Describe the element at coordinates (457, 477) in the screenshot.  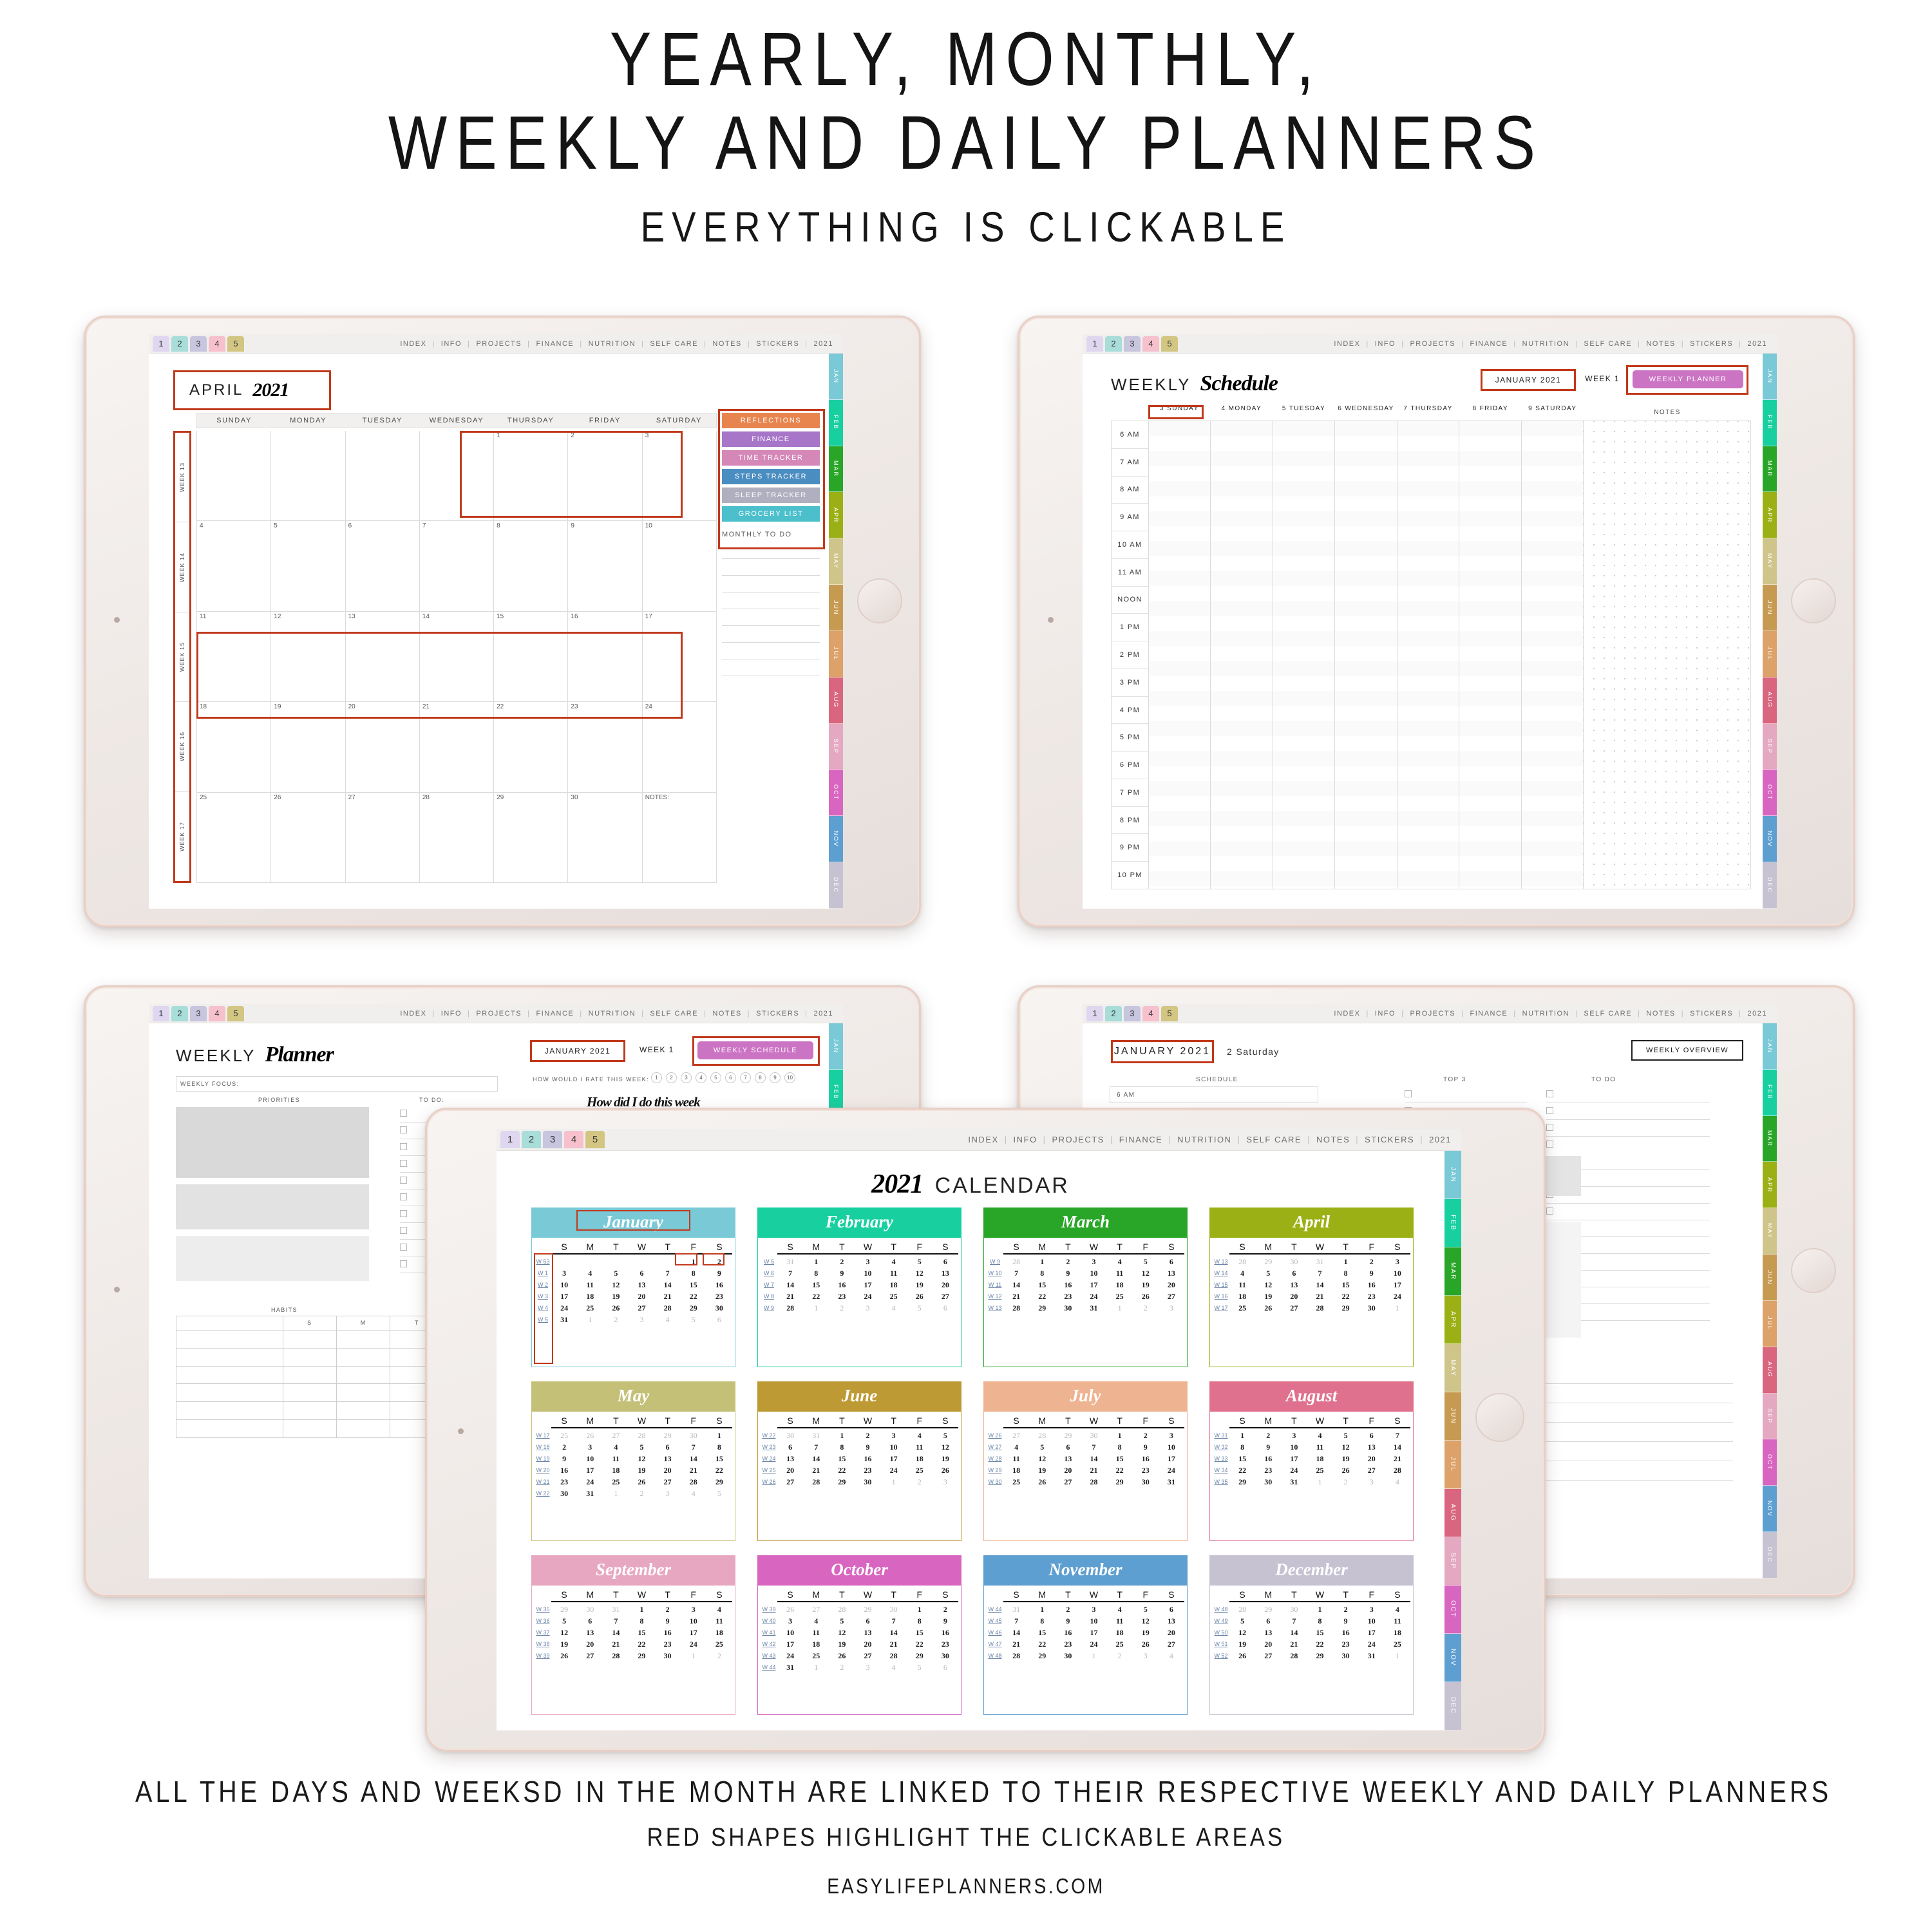
I see `day-cell` at that location.